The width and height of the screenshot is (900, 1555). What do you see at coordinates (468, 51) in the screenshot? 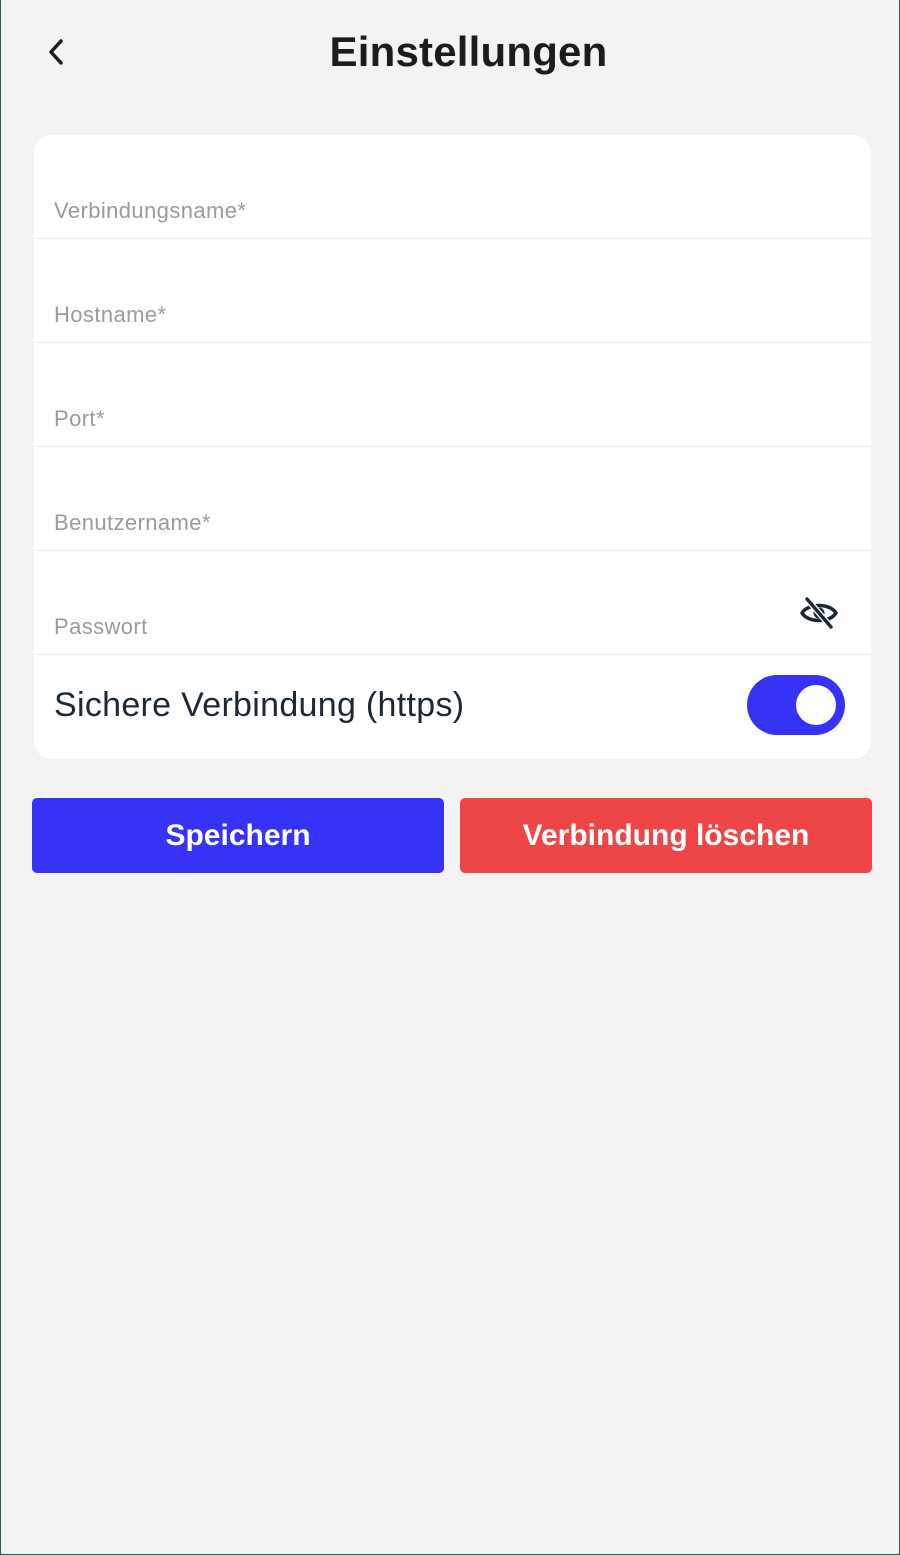
I see `page-title: Einstellungen` at bounding box center [468, 51].